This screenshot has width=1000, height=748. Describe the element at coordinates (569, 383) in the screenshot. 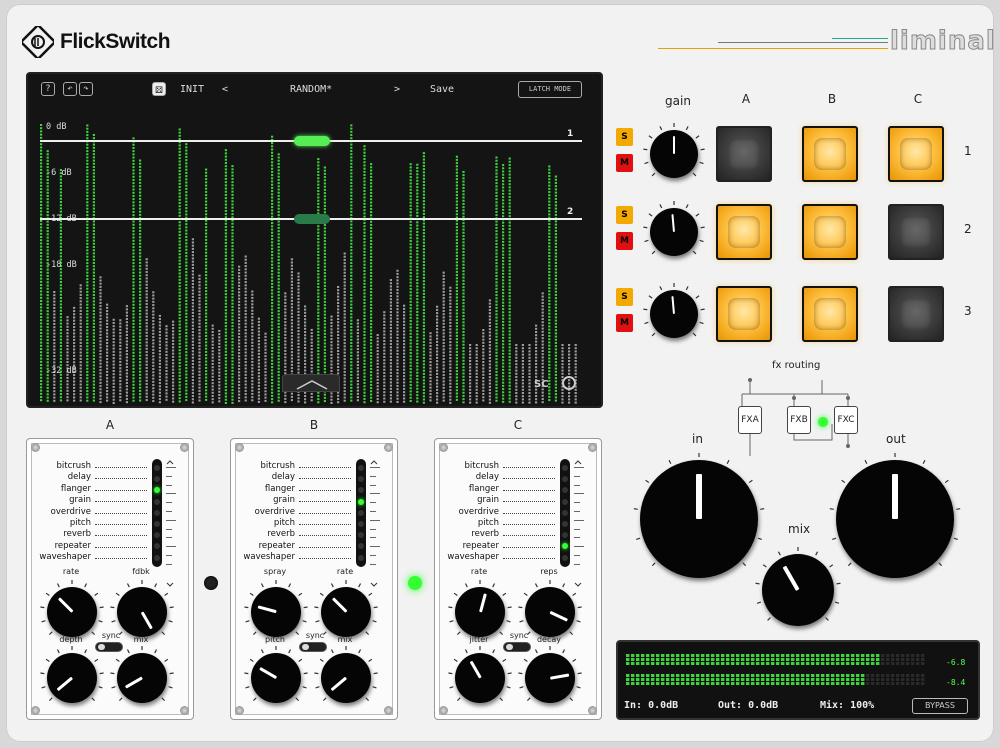

I see `gear-icon` at that location.